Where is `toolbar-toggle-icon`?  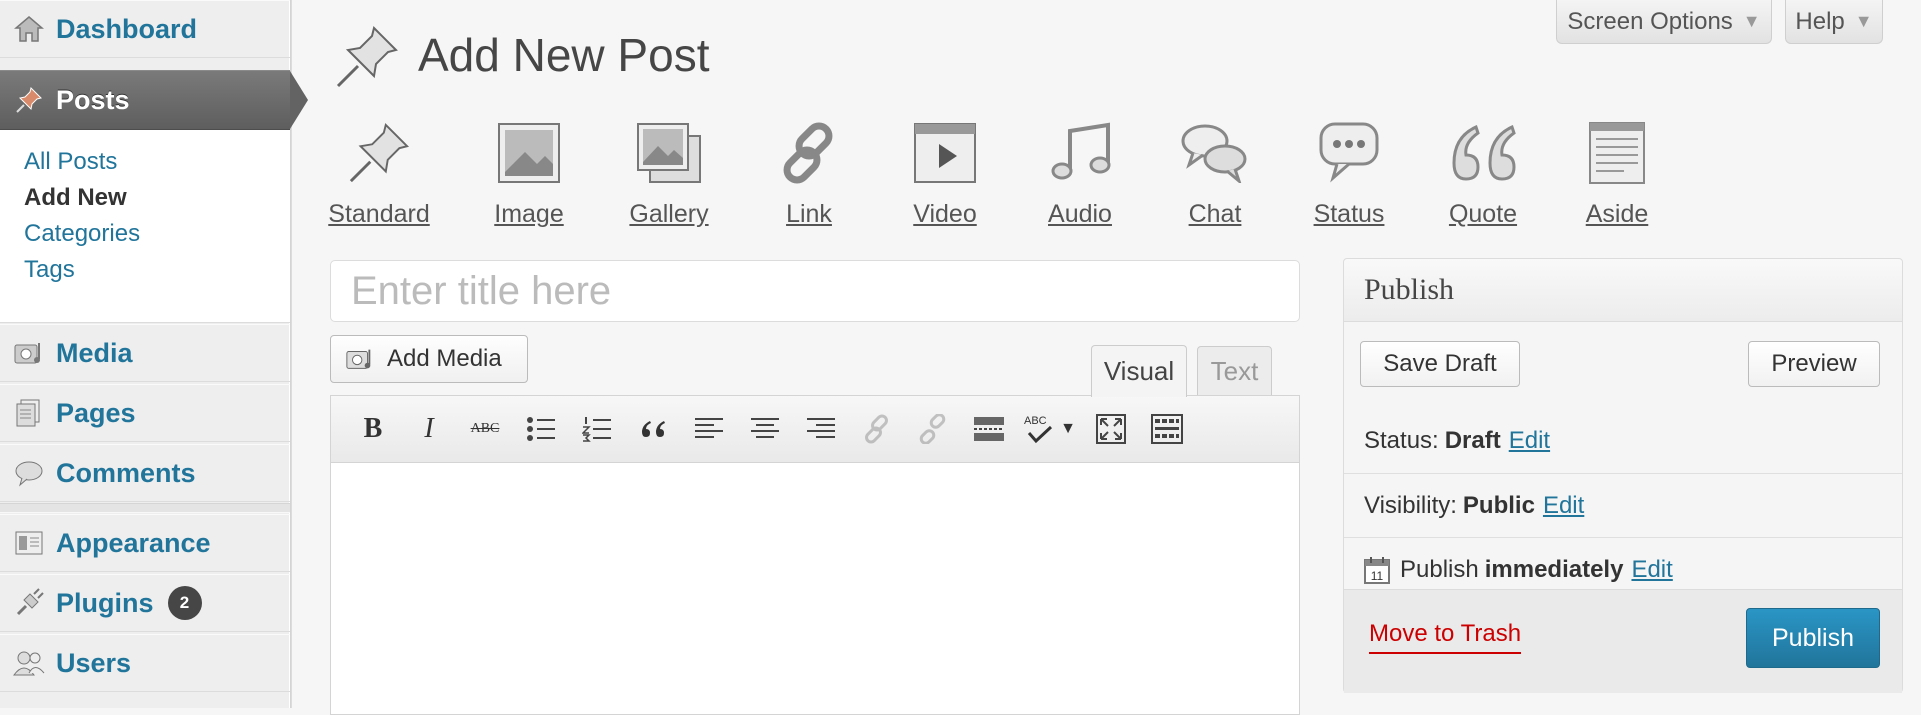
toolbar-toggle-icon is located at coordinates (1167, 429).